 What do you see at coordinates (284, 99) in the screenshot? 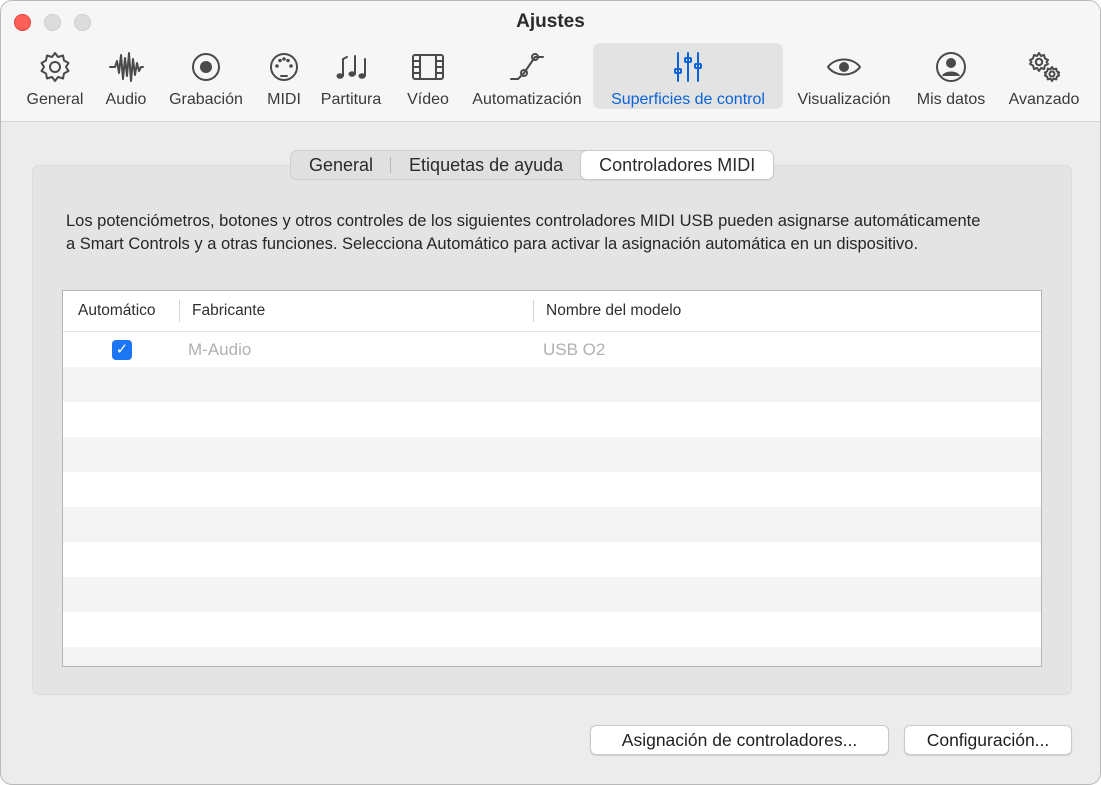
I see `toolbar-item-label: MIDI` at bounding box center [284, 99].